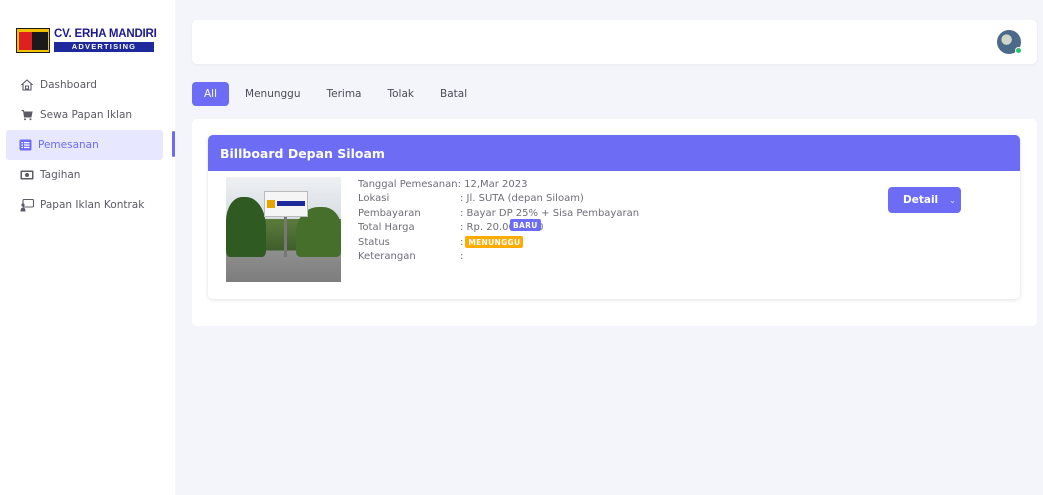  What do you see at coordinates (386, 228) in the screenshot?
I see `harga-label: Total Harga` at bounding box center [386, 228].